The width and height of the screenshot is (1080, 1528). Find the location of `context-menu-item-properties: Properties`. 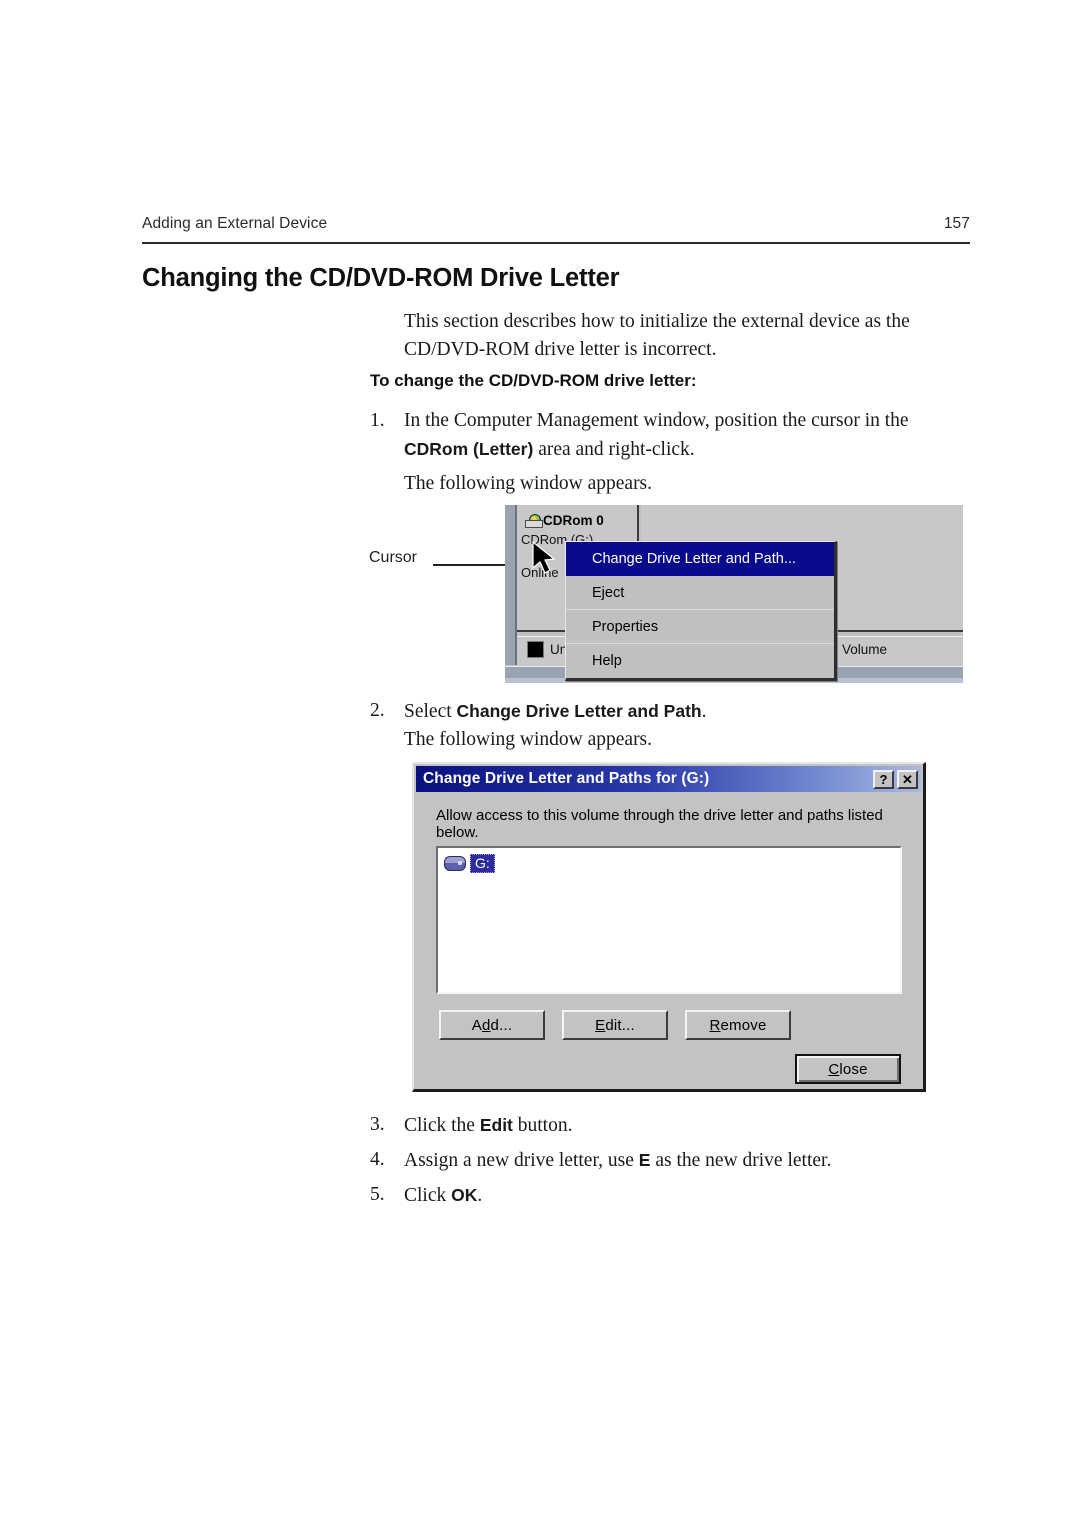

context-menu-item-properties: Properties is located at coordinates (700, 627).